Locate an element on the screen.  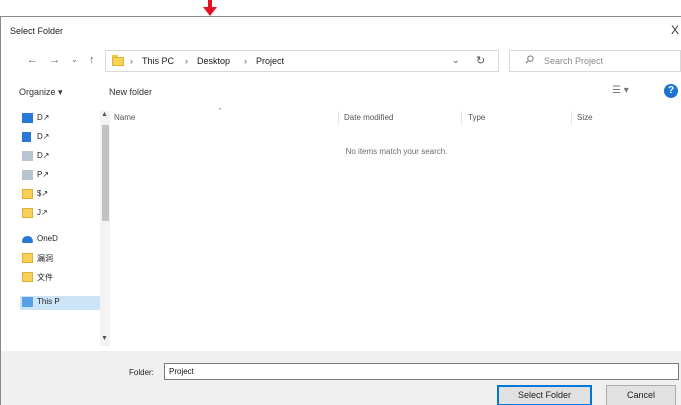
sidebar-item-label: 漏洞 is located at coordinates (45, 258).